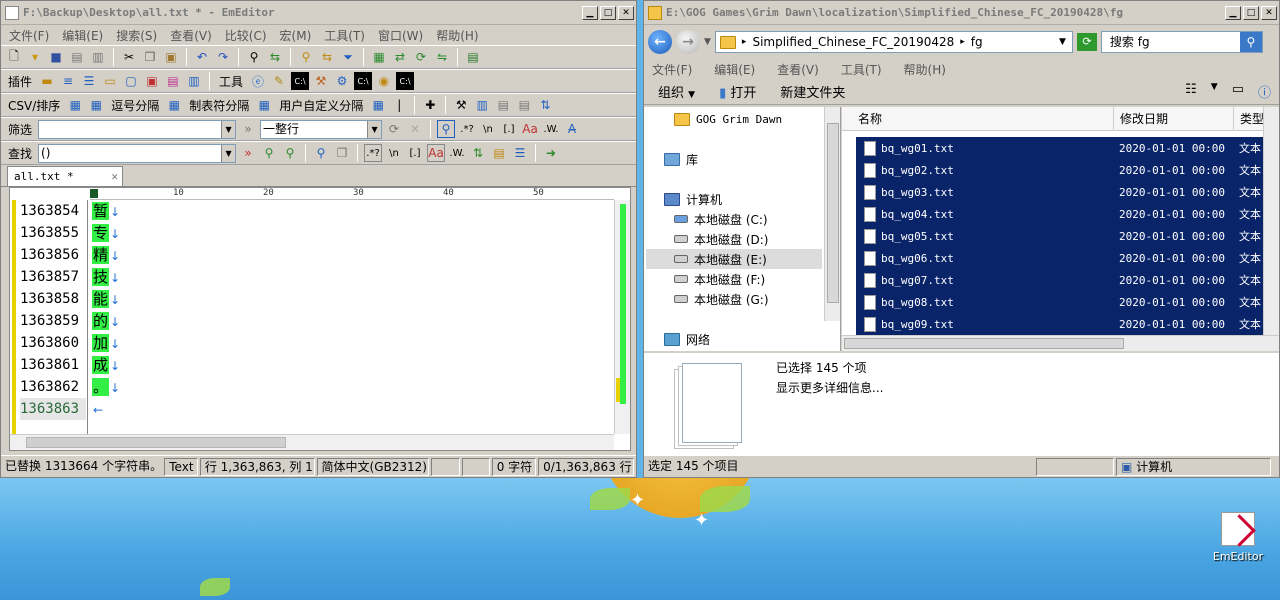 The height and width of the screenshot is (600, 1280). I want to click on text-line: 专 ↓, so click(106, 233).